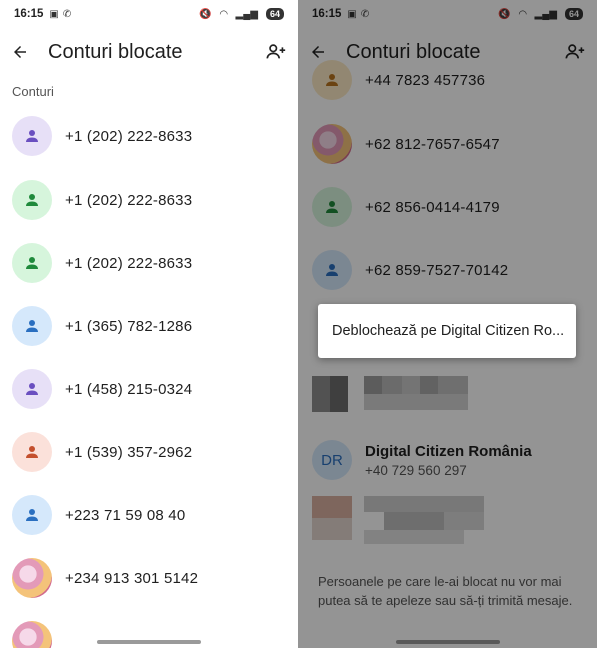 Image resolution: width=597 pixels, height=648 pixels. Describe the element at coordinates (33, 91) in the screenshot. I see `section-header: Conturi` at that location.